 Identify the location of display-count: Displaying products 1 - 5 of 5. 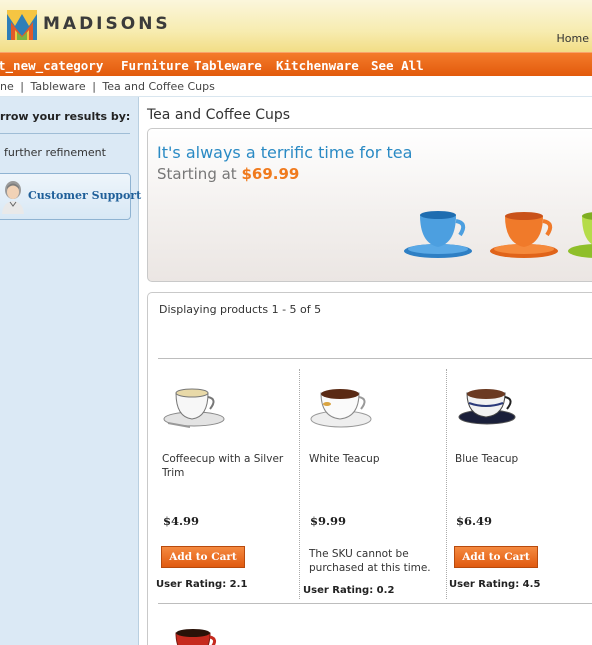
(240, 309).